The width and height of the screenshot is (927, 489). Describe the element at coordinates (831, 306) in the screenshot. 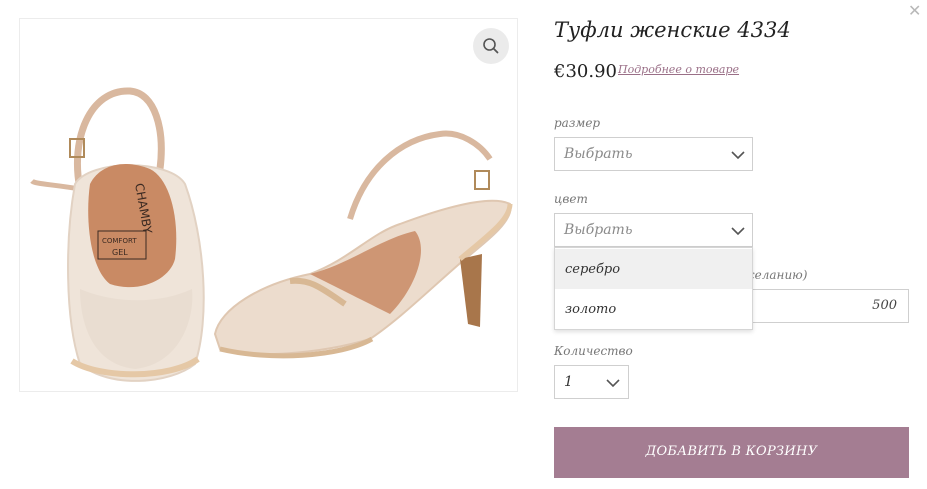

I see `extra-input: 500` at that location.